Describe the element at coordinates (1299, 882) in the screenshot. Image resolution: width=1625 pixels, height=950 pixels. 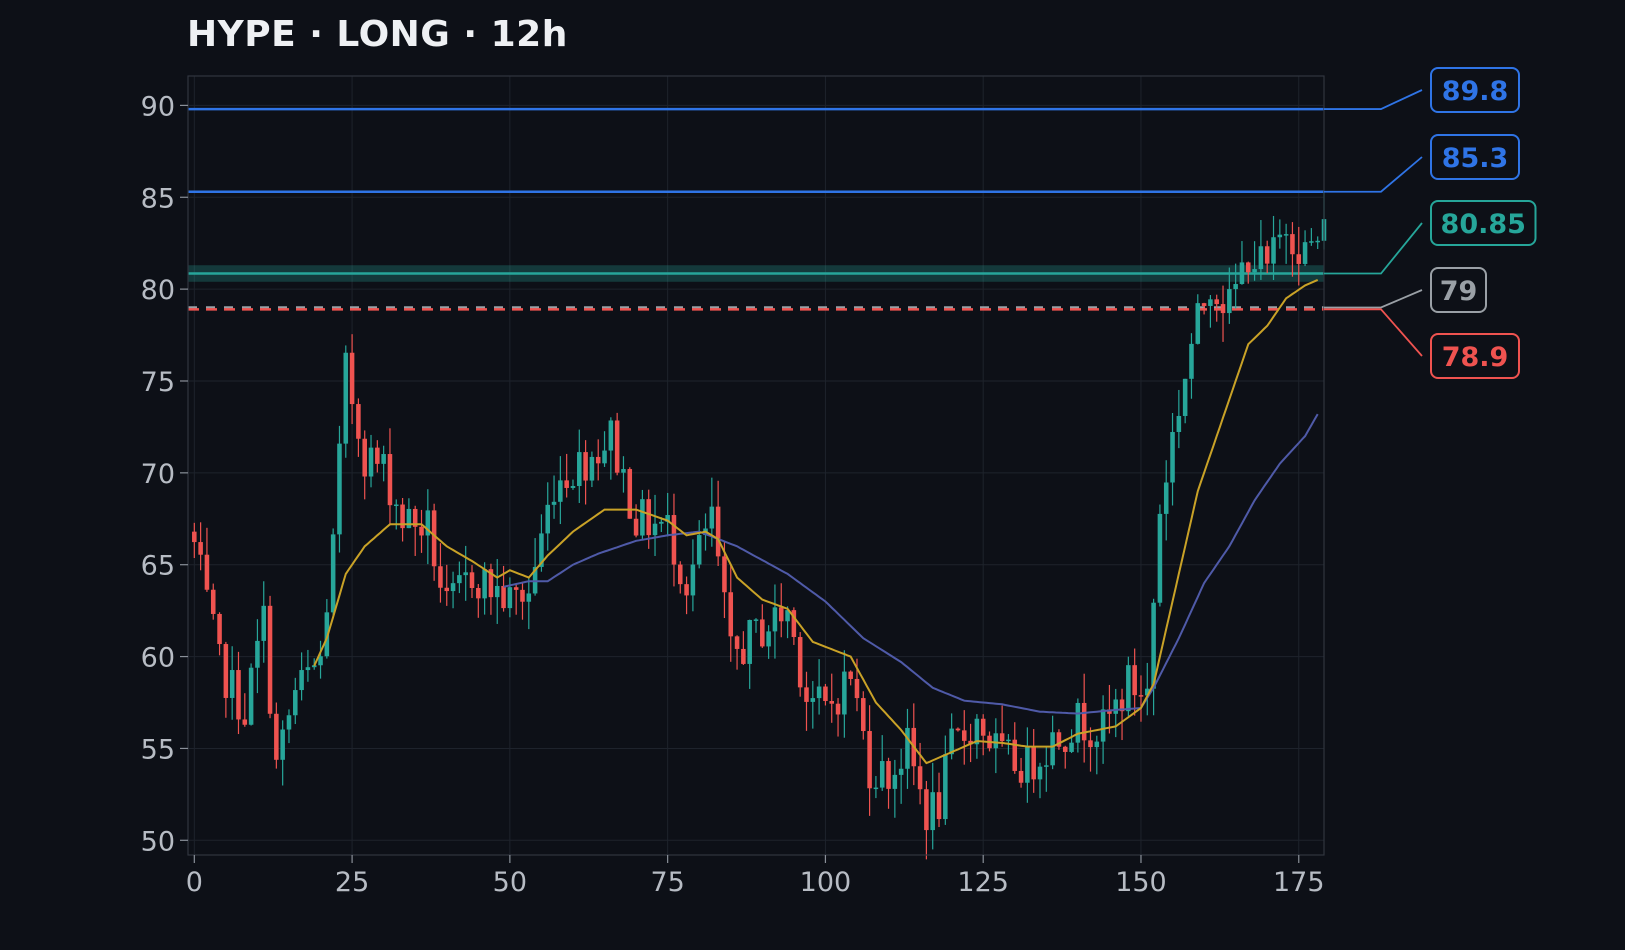
I see `x-tick-label: 175` at that location.